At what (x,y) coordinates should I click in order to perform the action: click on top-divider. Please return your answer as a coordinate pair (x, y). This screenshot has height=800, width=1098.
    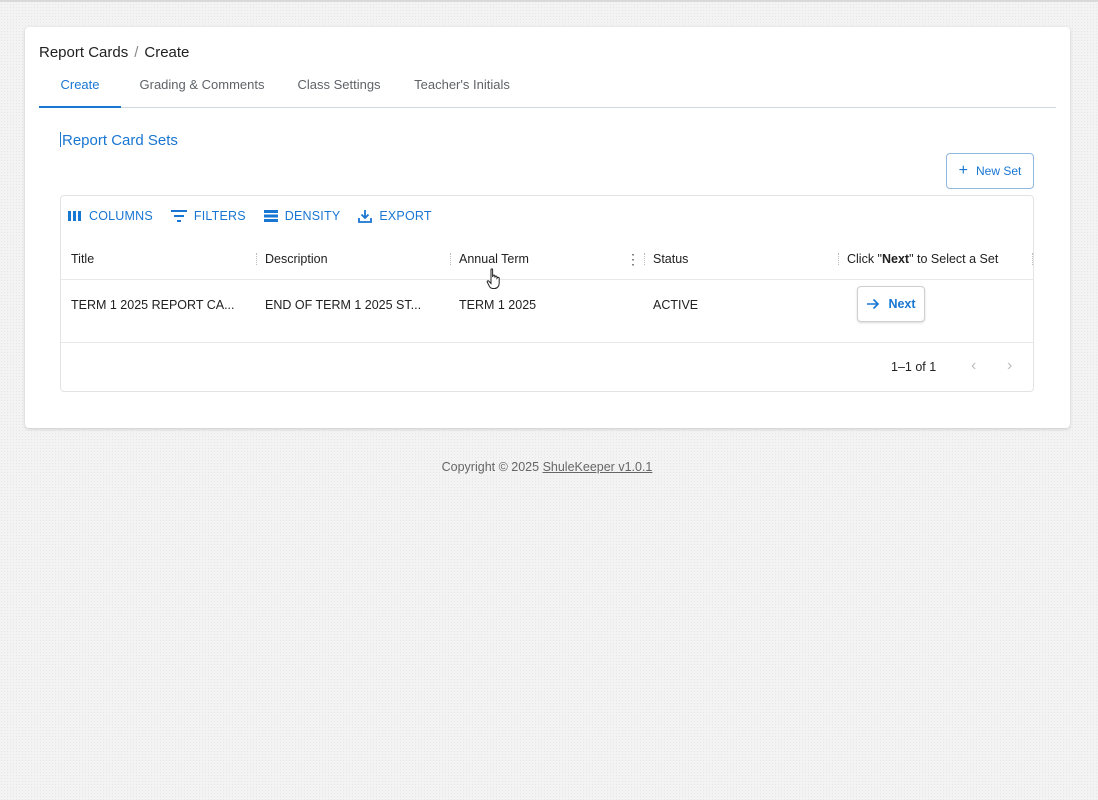
    Looking at the image, I should click on (549, 1).